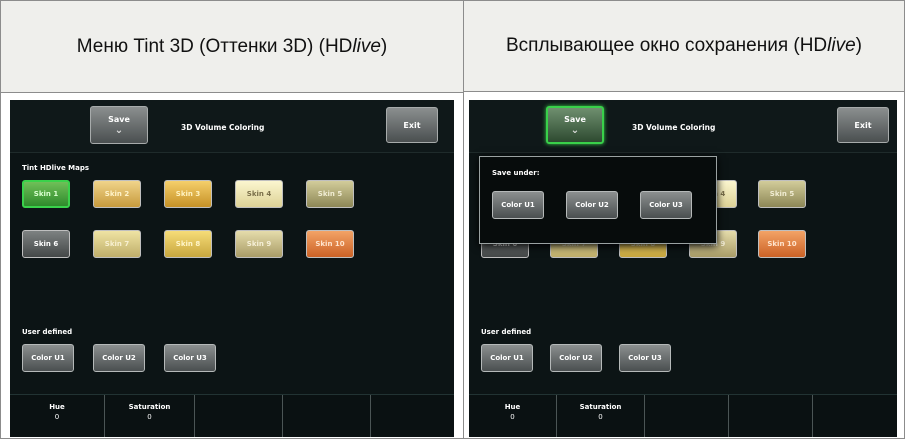 This screenshot has height=439, width=905. What do you see at coordinates (46, 194) in the screenshot?
I see `skin-1-button: Skin 1` at bounding box center [46, 194].